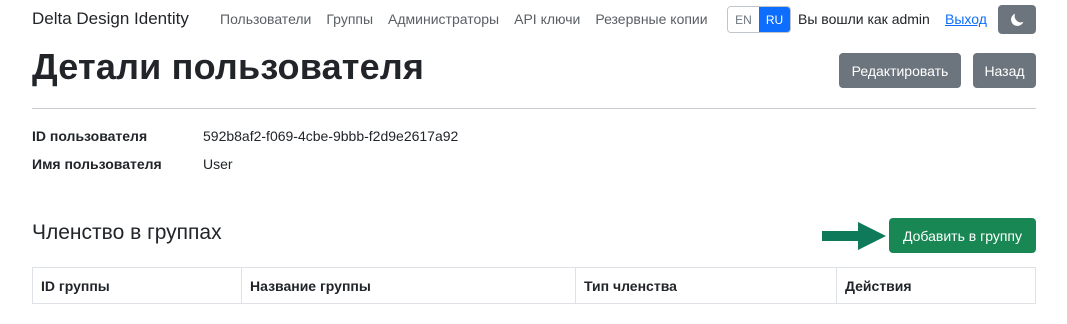 This screenshot has height=324, width=1067. I want to click on column-header-actions: Действия, so click(936, 285).